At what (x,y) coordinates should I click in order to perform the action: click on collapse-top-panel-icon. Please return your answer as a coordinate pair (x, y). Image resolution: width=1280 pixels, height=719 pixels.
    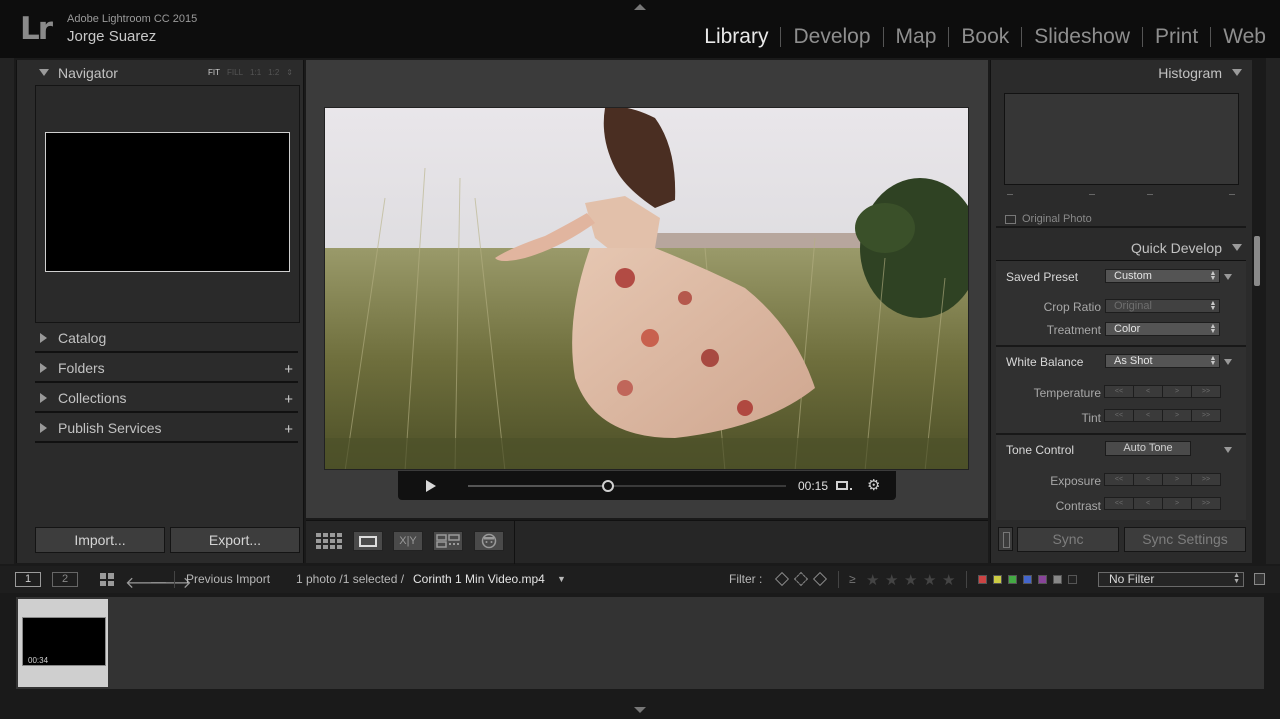
    Looking at the image, I should click on (640, 7).